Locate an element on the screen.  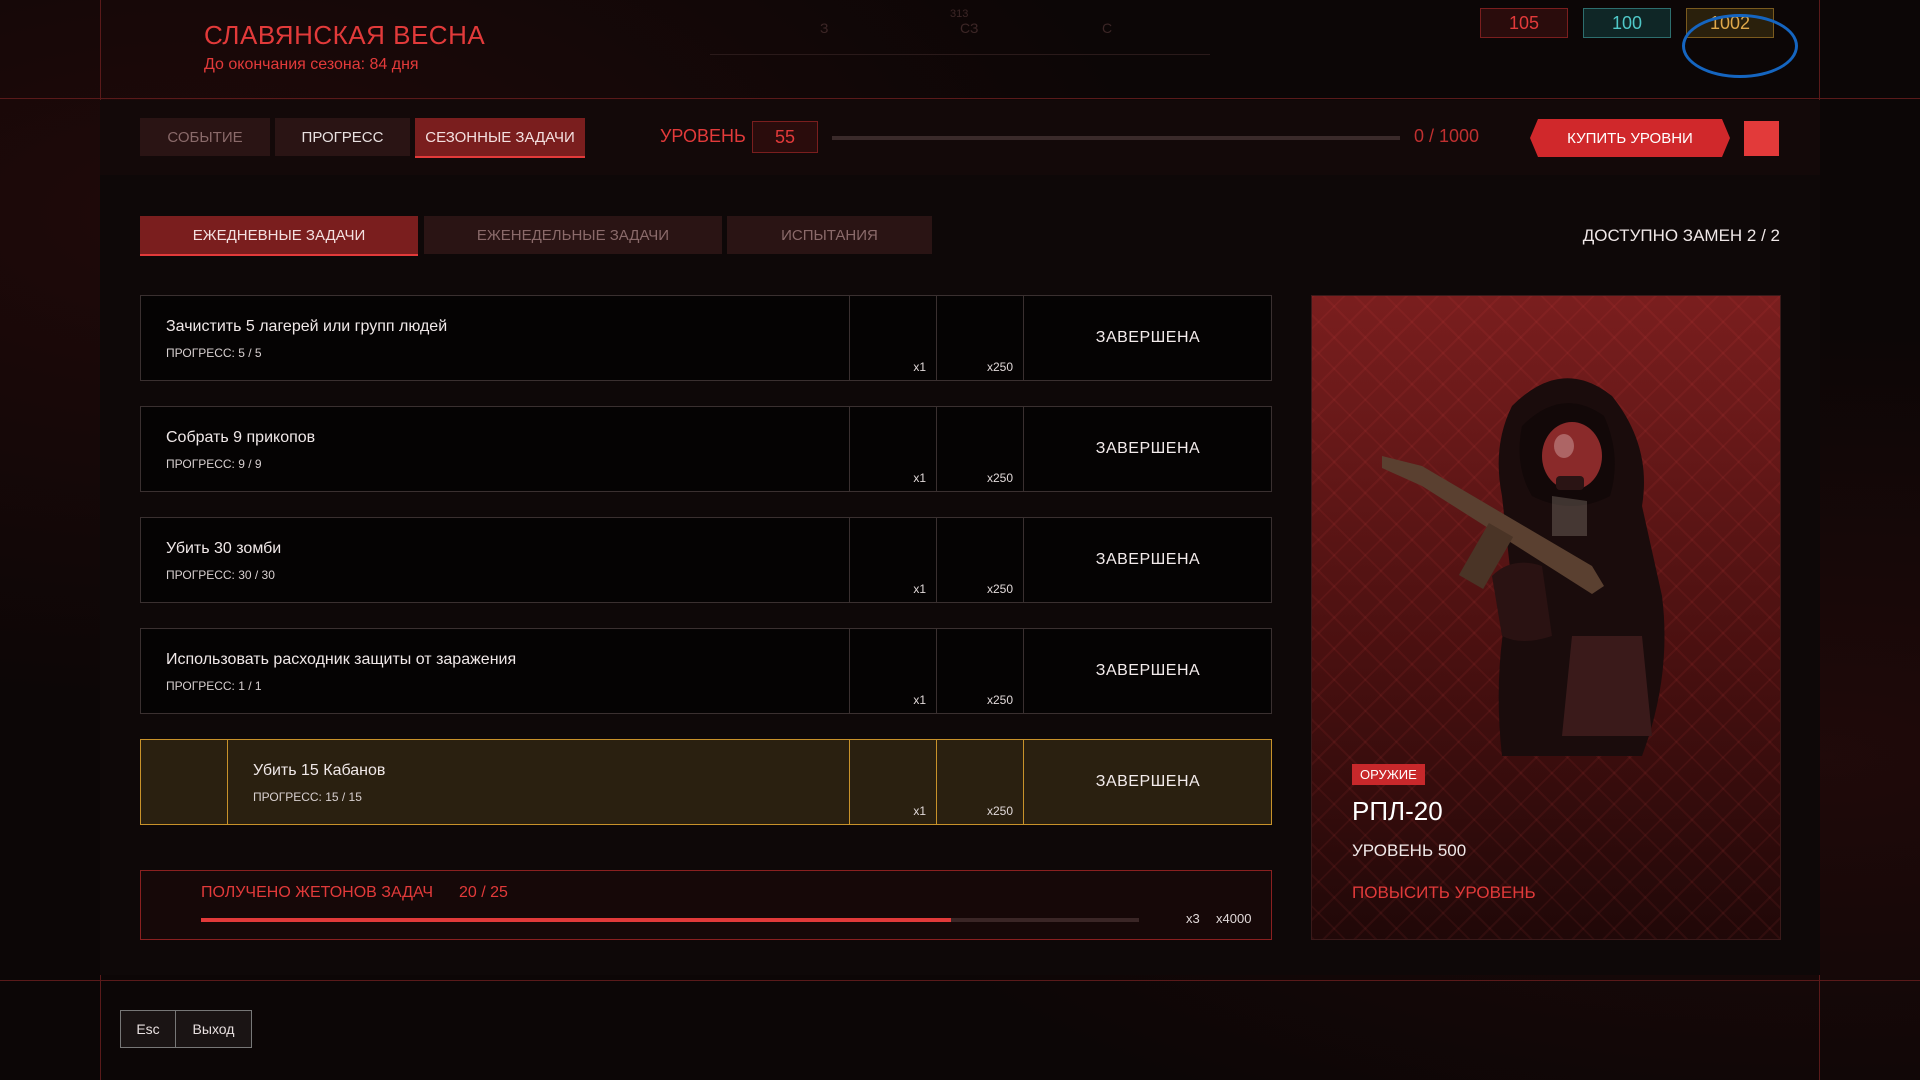
subtab-weekly: ЕЖЕНЕДЕЛЬНЫЕ ЗАДАЧИ is located at coordinates (573, 235).